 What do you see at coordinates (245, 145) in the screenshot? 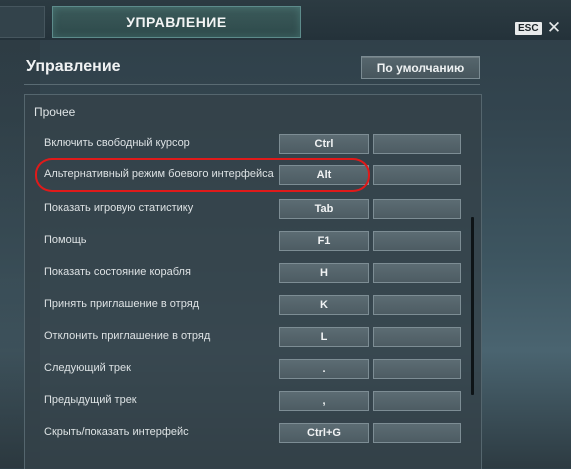
I see `keybind-row: Включить свободный курсор Ctrl` at bounding box center [245, 145].